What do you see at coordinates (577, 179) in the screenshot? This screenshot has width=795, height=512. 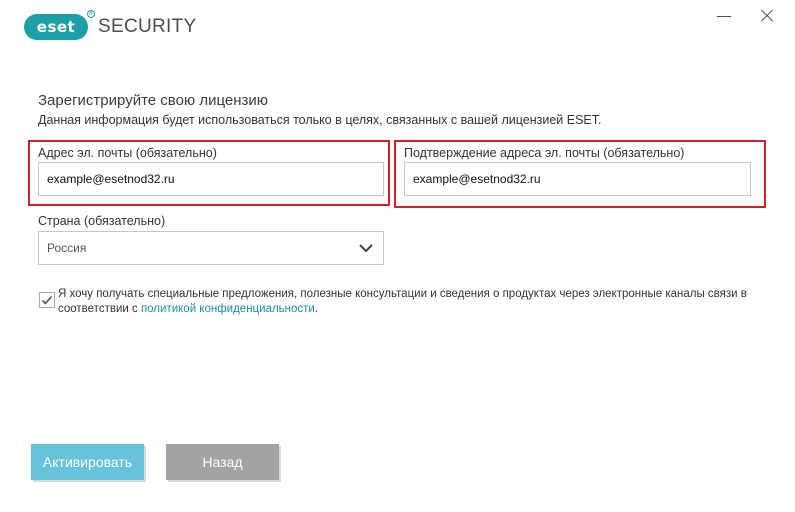 I see `email-confirm-field: example@esetnod32.ru` at bounding box center [577, 179].